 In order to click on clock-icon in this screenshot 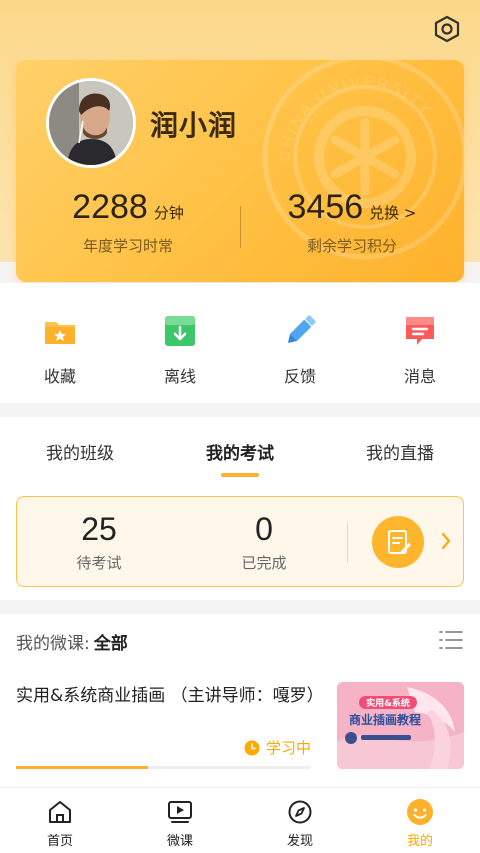, I will do `click(252, 747)`.